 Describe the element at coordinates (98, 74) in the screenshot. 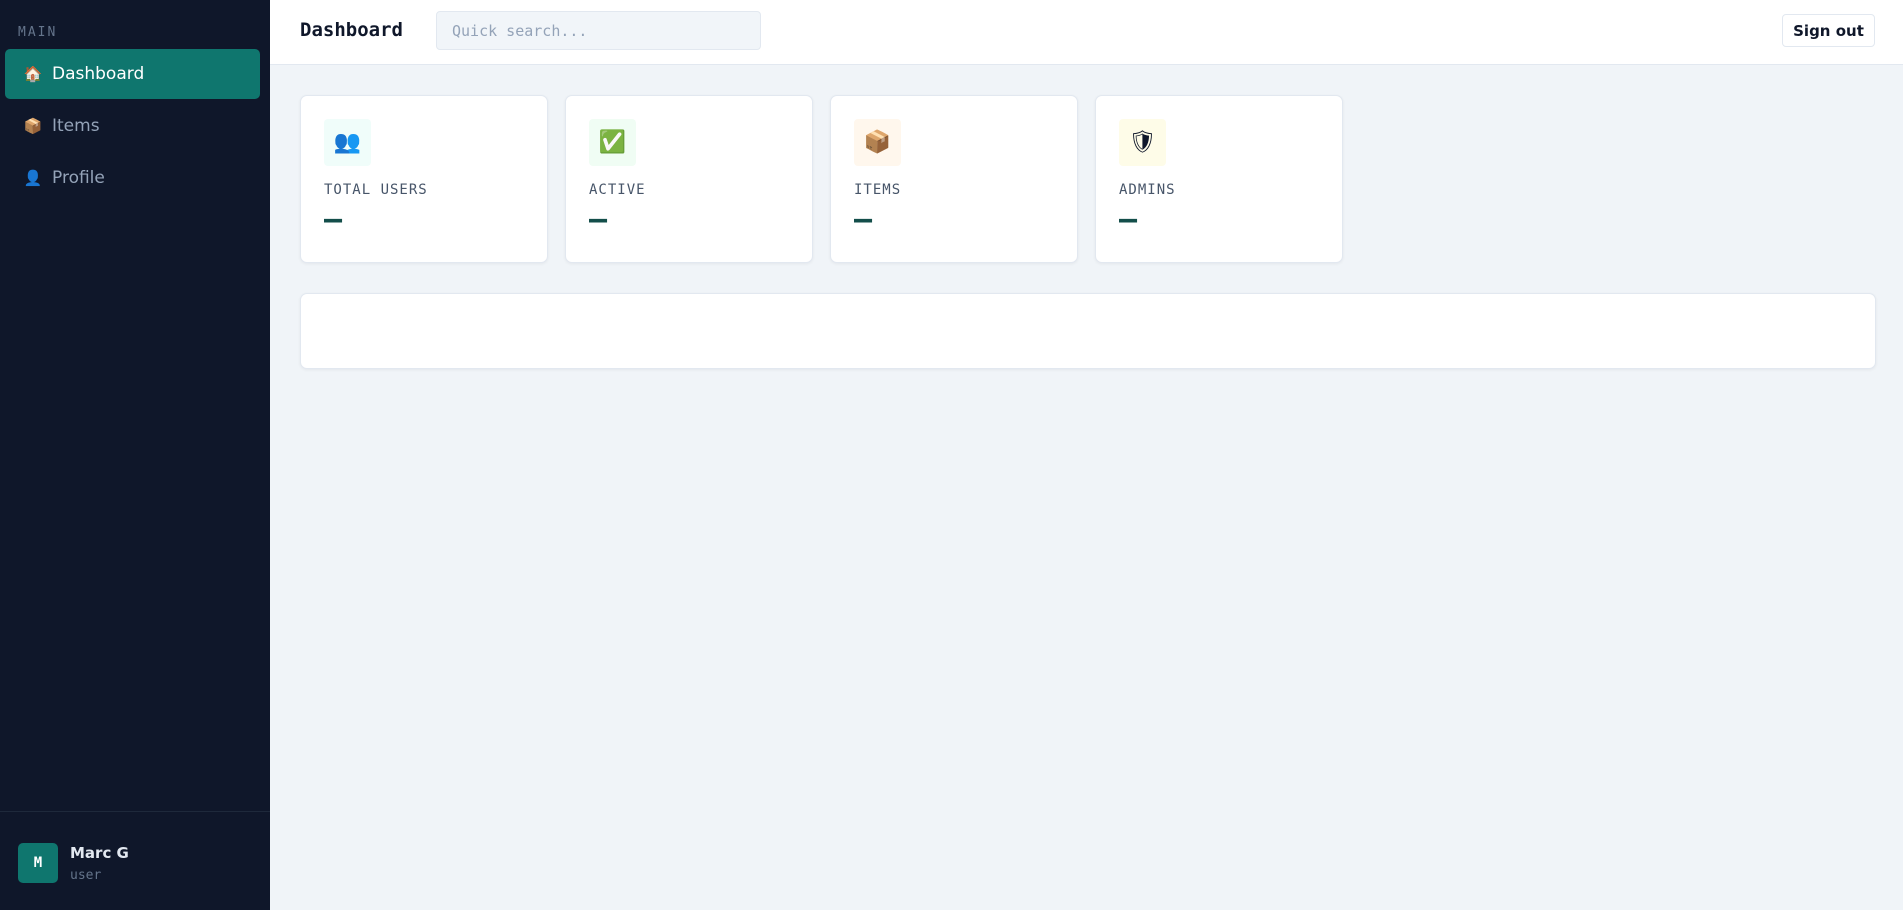

I see `sidebar-item-label: Dashboard` at that location.